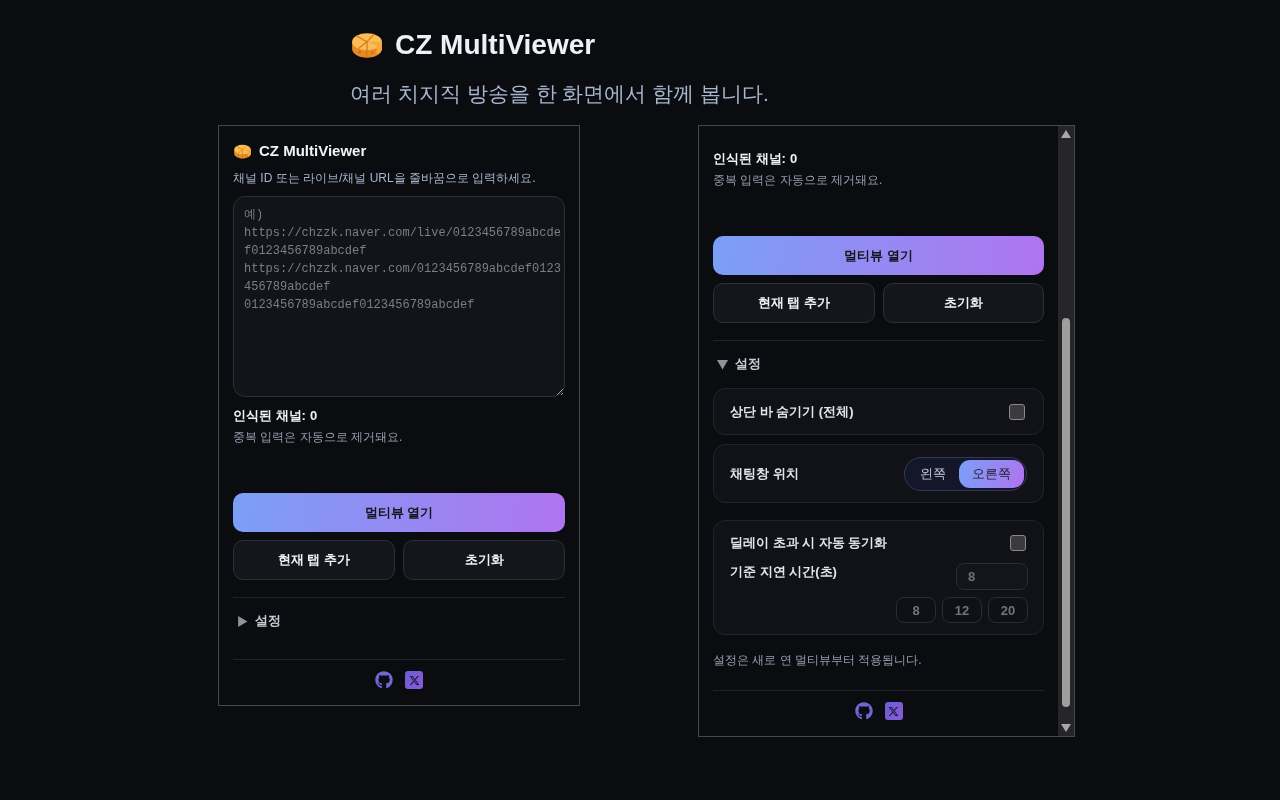 This screenshot has width=1280, height=800. What do you see at coordinates (933, 473) in the screenshot?
I see `segment-option: 왼쪽` at bounding box center [933, 473].